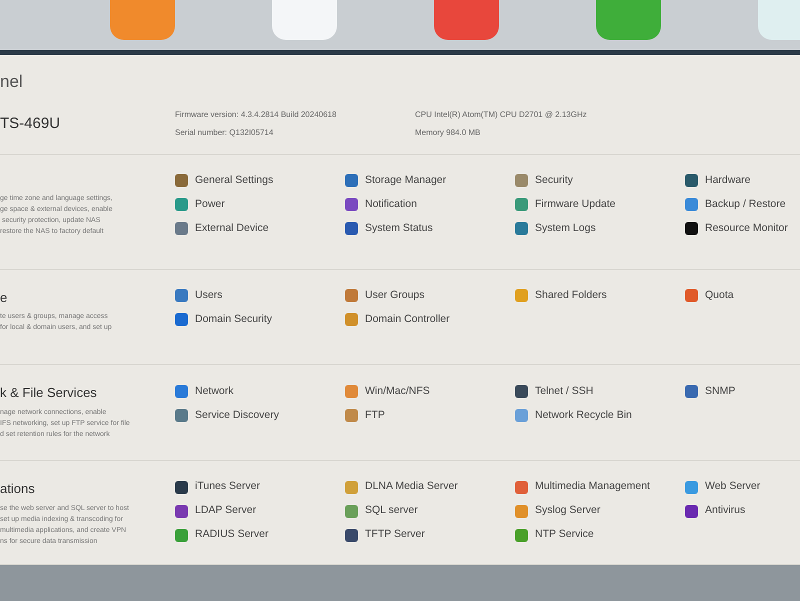 This screenshot has height=601, width=800. I want to click on settings-item: Domain Security, so click(260, 320).